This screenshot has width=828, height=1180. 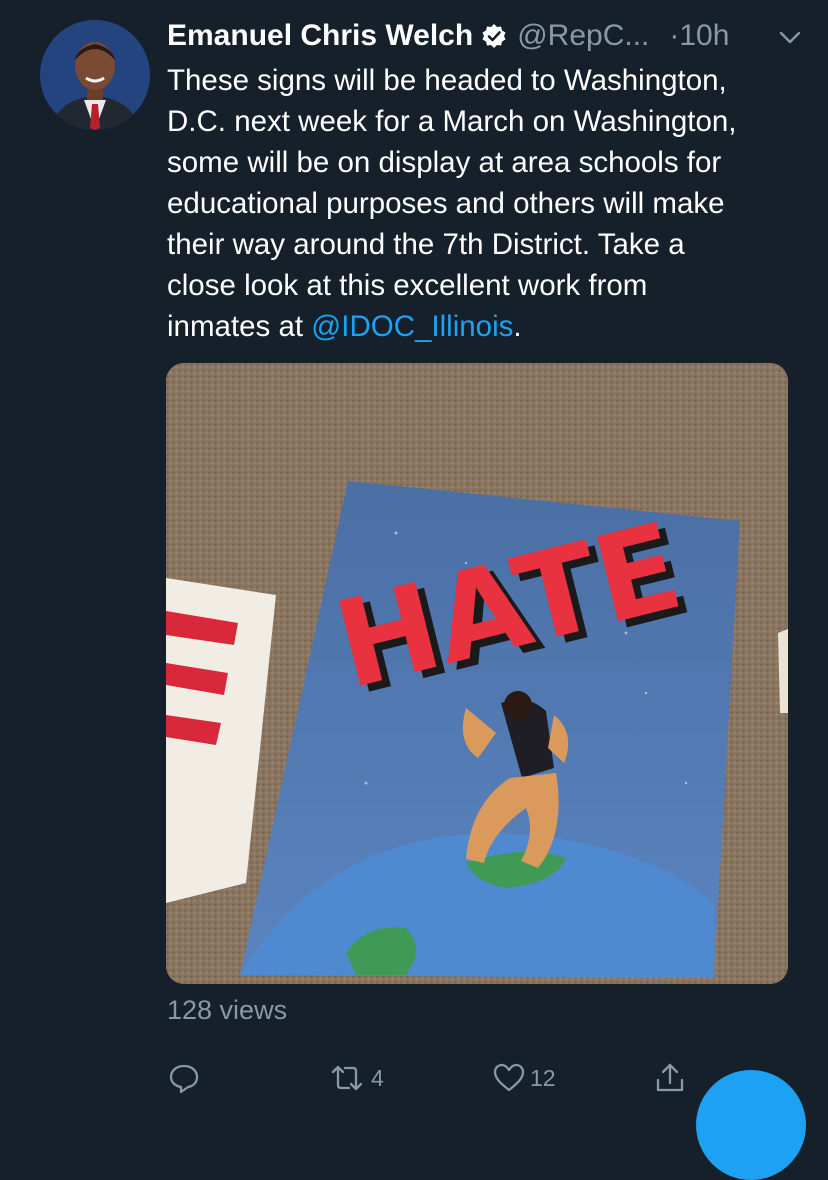 I want to click on tweet-header: Emanuel Chris Welch @RepC... ·10h, so click(x=487, y=36).